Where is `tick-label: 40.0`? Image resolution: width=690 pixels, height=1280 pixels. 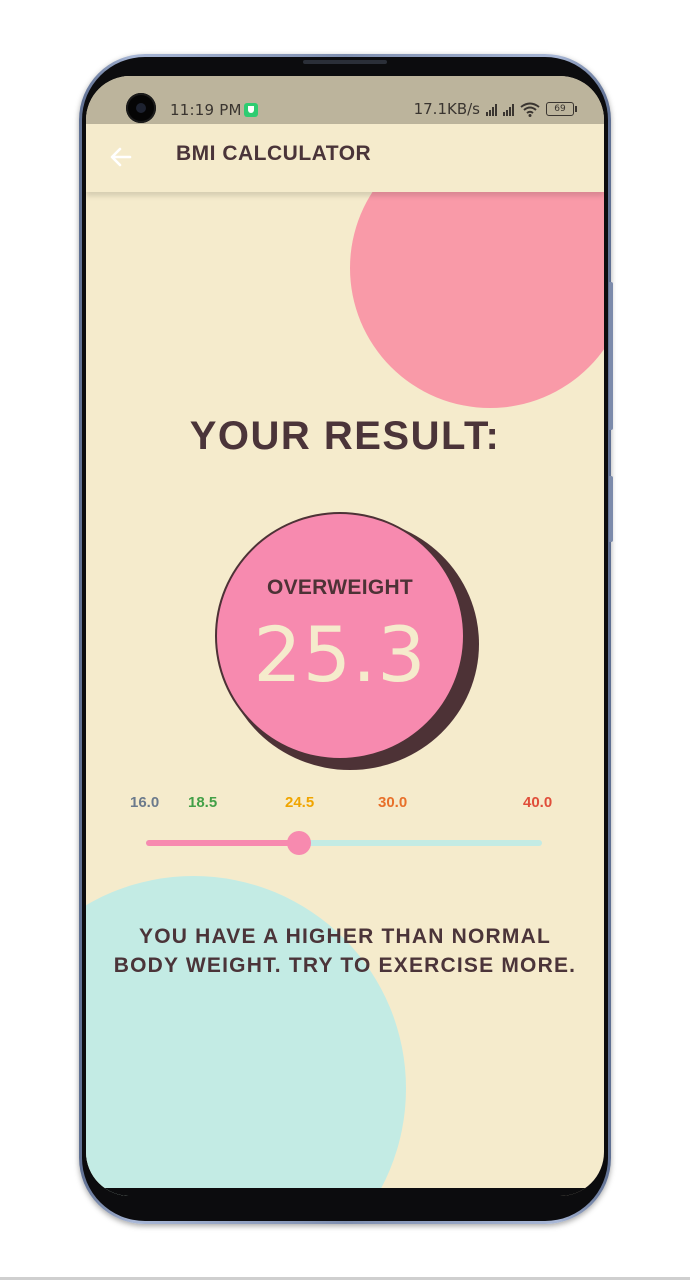 tick-label: 40.0 is located at coordinates (538, 802).